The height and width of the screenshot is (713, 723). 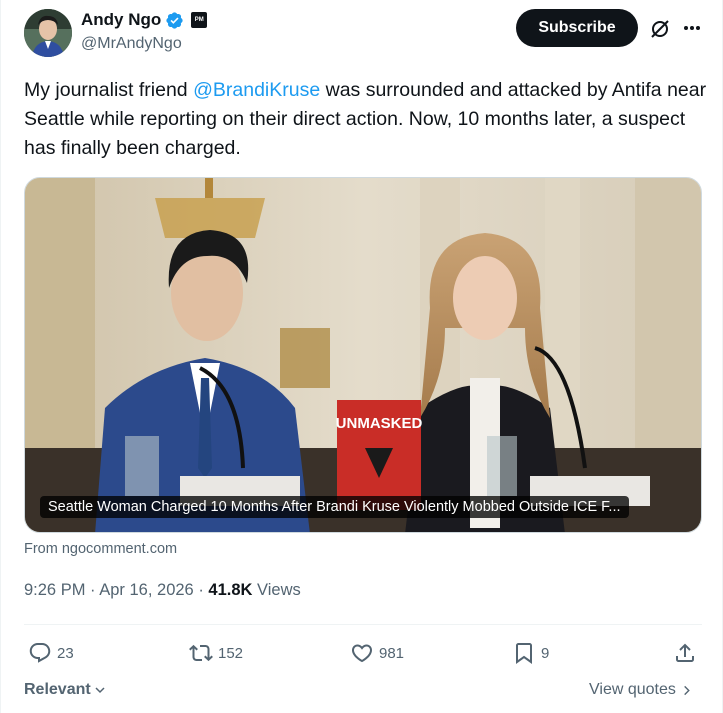 I want to click on share-icon, so click(x=685, y=652).